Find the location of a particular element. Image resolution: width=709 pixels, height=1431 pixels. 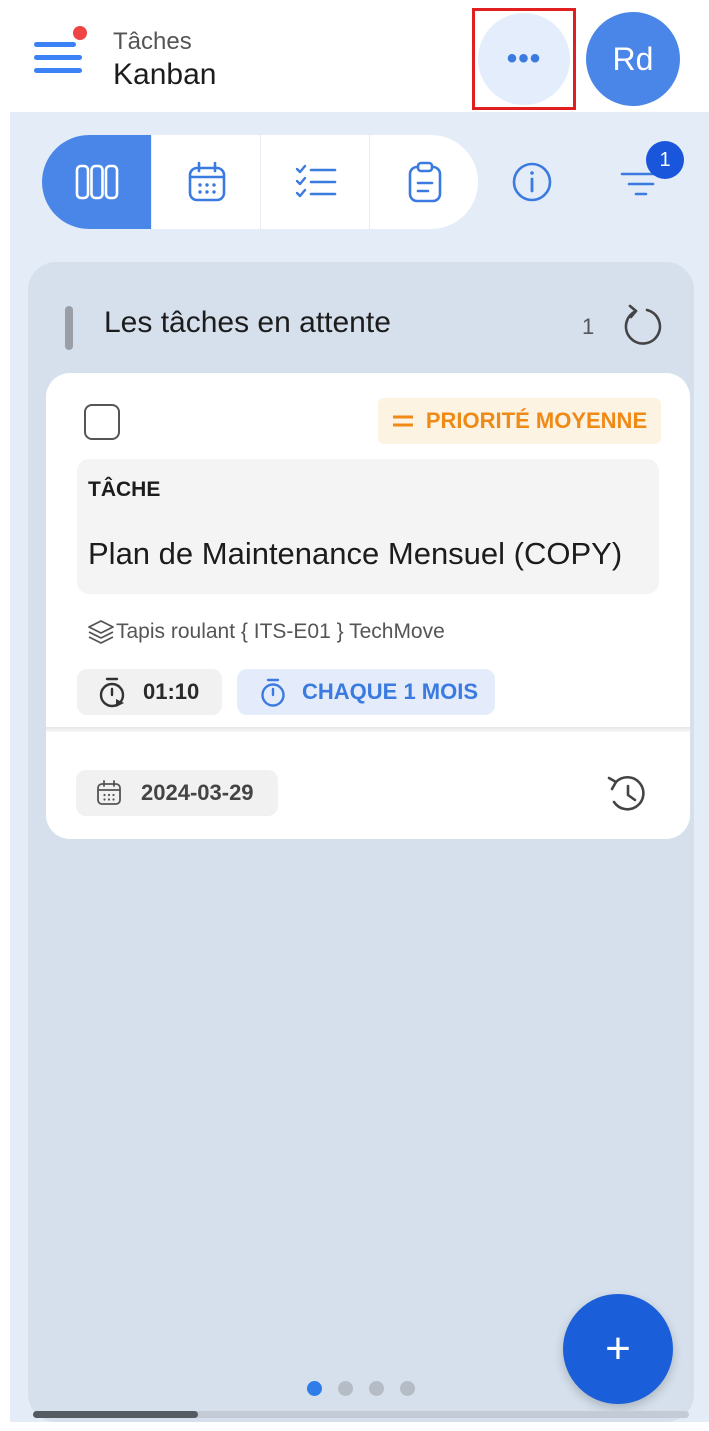

history-button is located at coordinates (628, 794).